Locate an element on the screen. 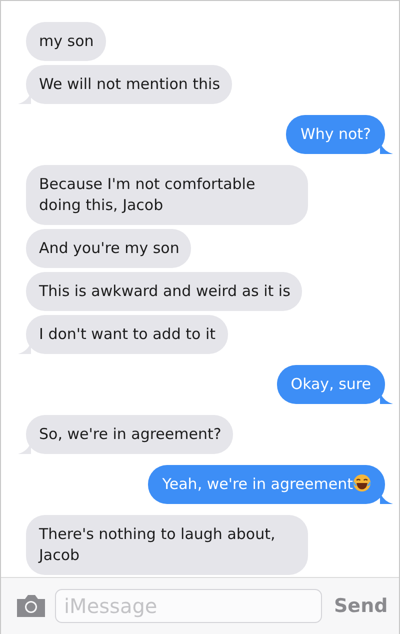 The height and width of the screenshot is (634, 400). received-message: Because I'm not comfortable doing this, Jacob is located at coordinates (167, 195).